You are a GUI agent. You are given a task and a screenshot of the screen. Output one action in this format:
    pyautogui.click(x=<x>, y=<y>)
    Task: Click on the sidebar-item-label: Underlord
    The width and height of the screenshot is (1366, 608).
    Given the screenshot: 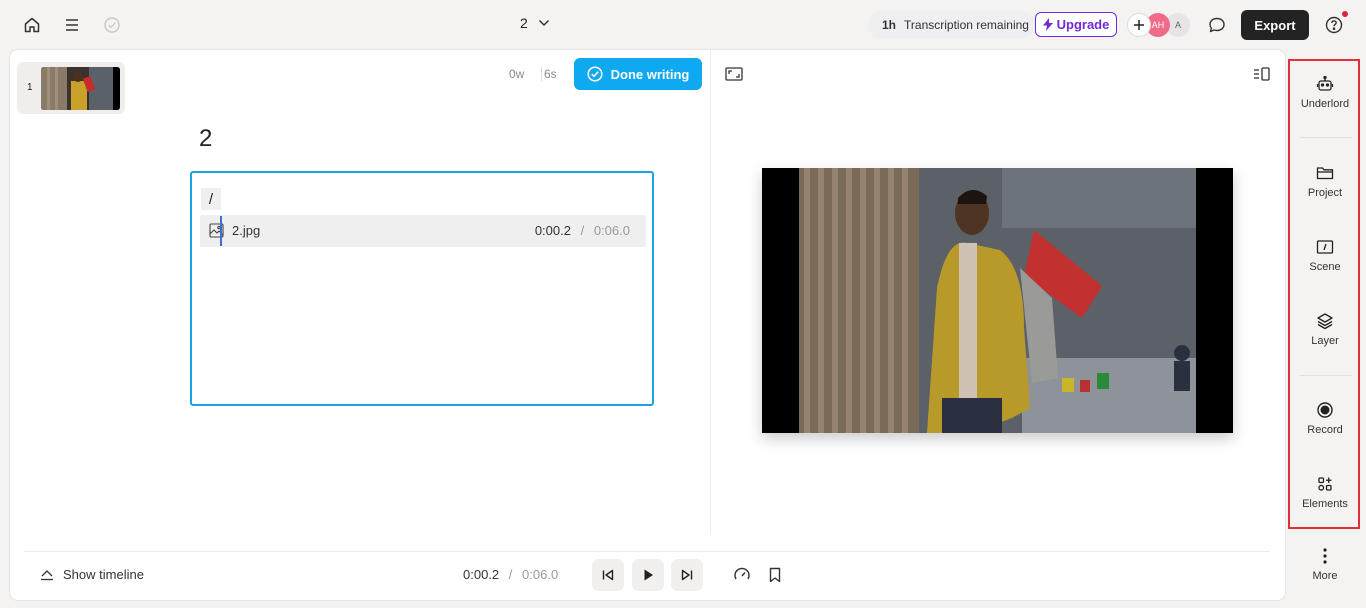 What is the action you would take?
    pyautogui.click(x=1325, y=104)
    